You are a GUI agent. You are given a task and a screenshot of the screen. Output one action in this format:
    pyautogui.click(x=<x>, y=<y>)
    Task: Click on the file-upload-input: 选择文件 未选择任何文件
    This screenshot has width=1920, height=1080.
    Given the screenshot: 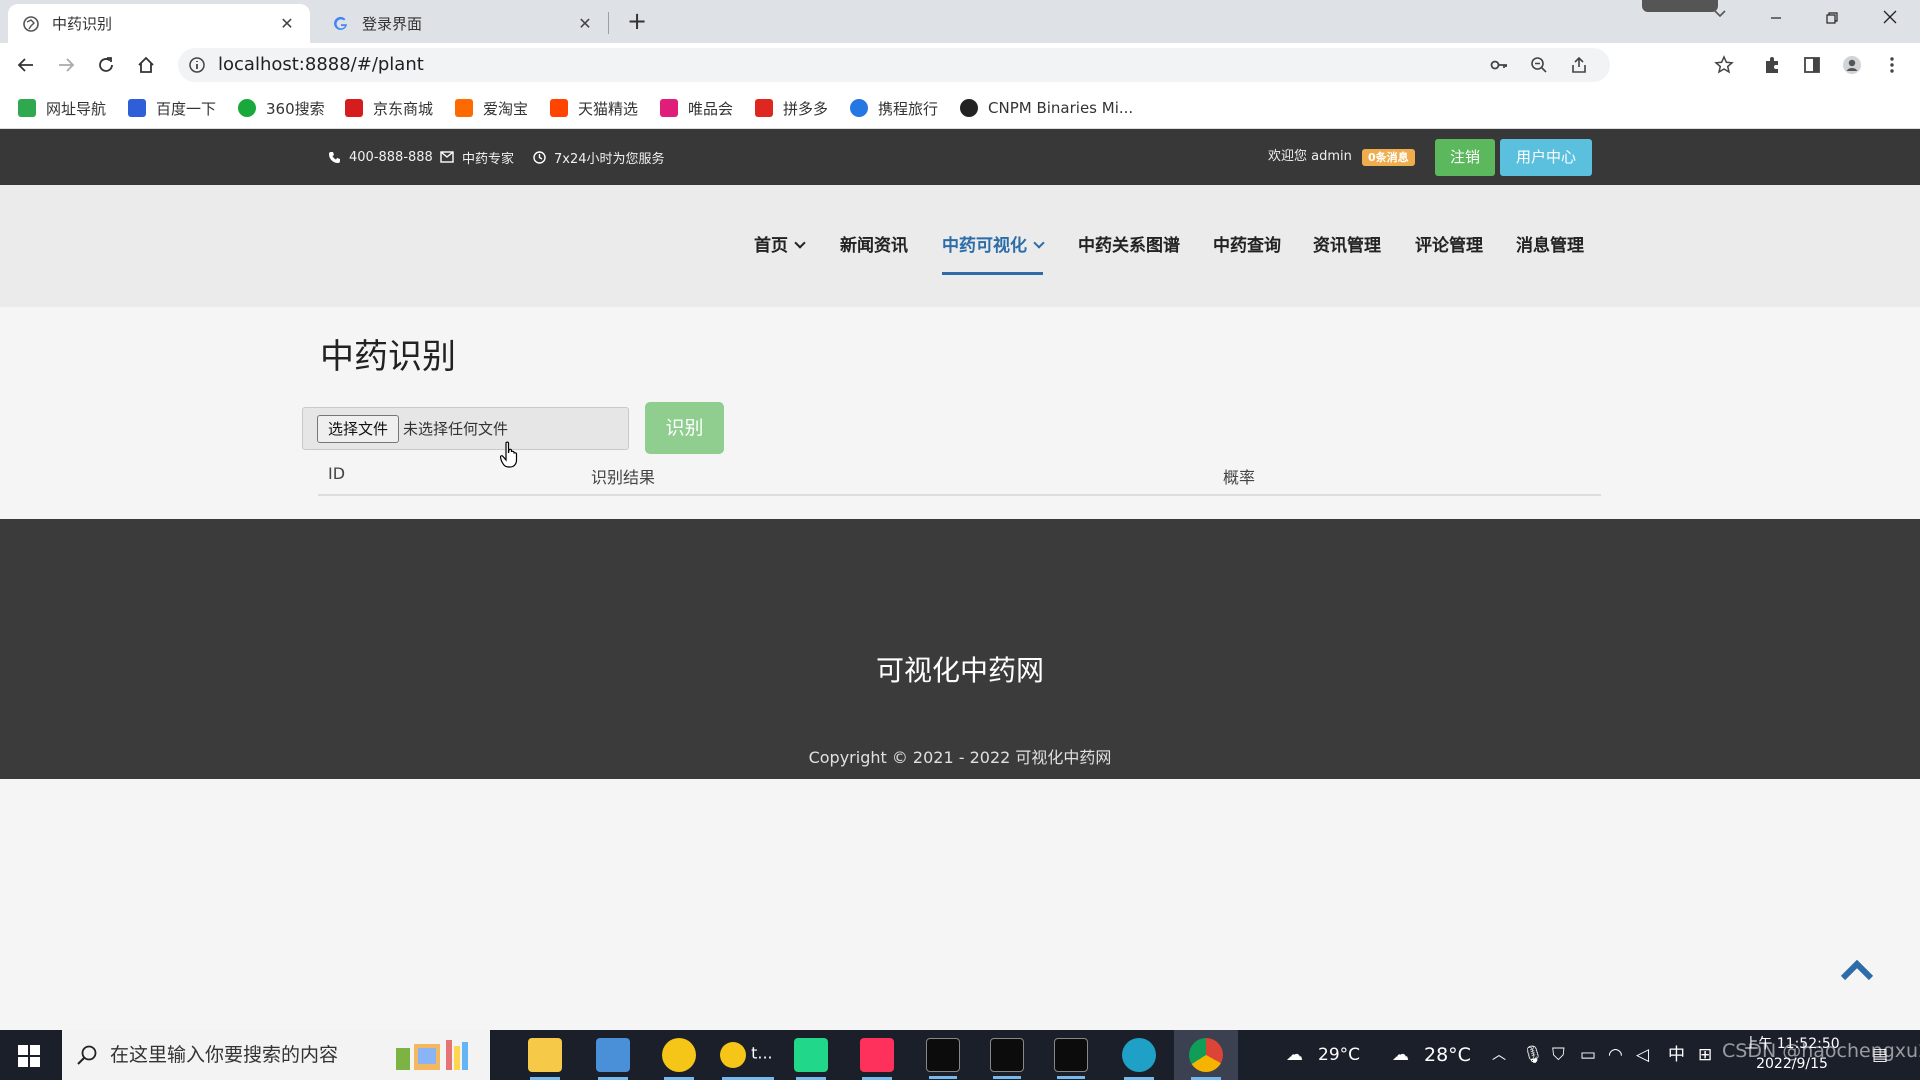 What is the action you would take?
    pyautogui.click(x=465, y=428)
    